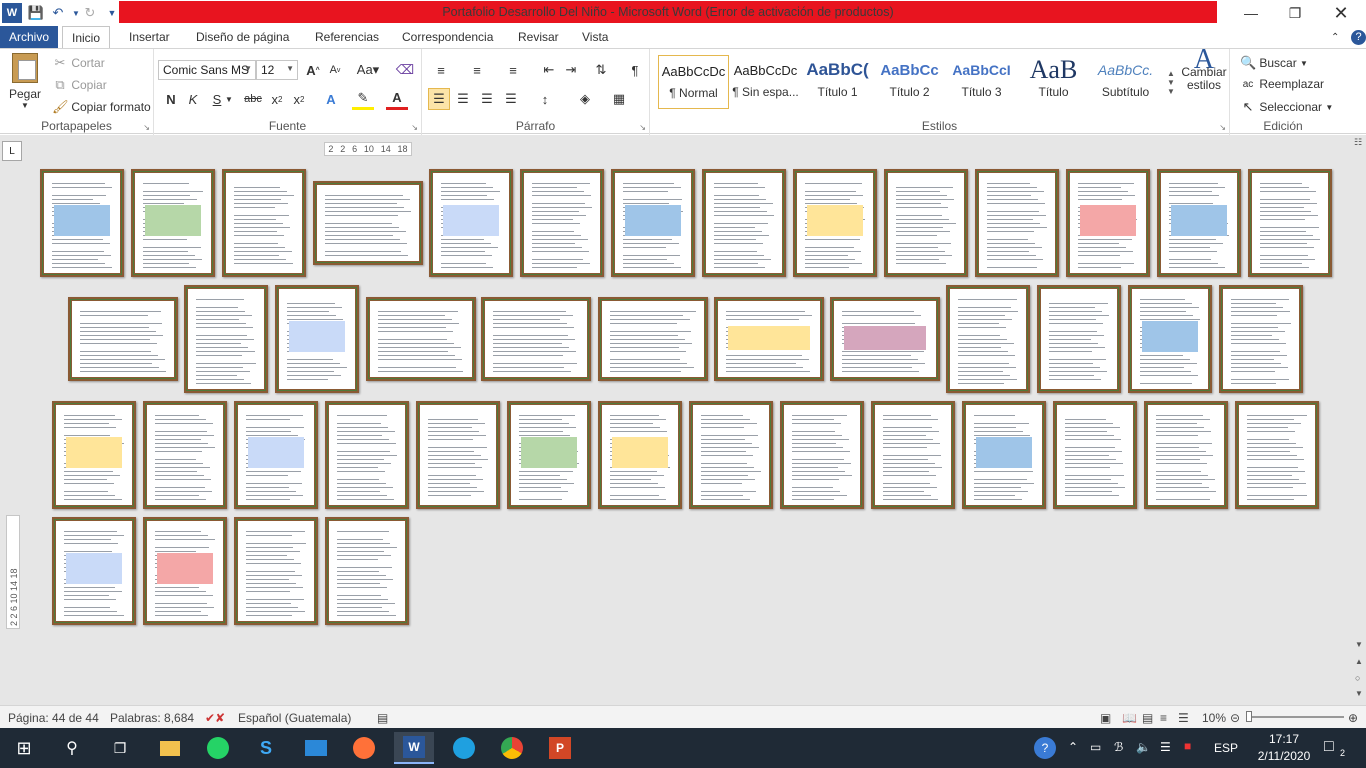 The height and width of the screenshot is (768, 1366). What do you see at coordinates (414, 748) in the screenshot?
I see `word-taskbar-icon: W` at bounding box center [414, 748].